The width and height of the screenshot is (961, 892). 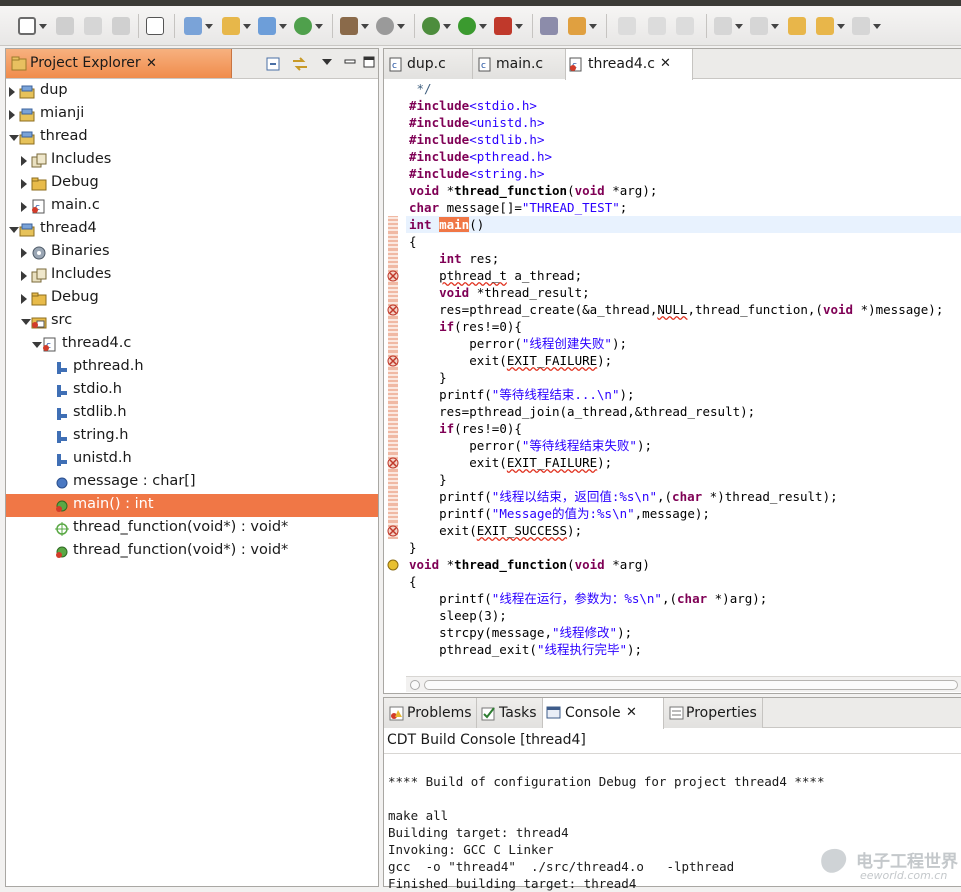 I want to click on code-line: #include<stdio.h>, so click(x=473, y=105).